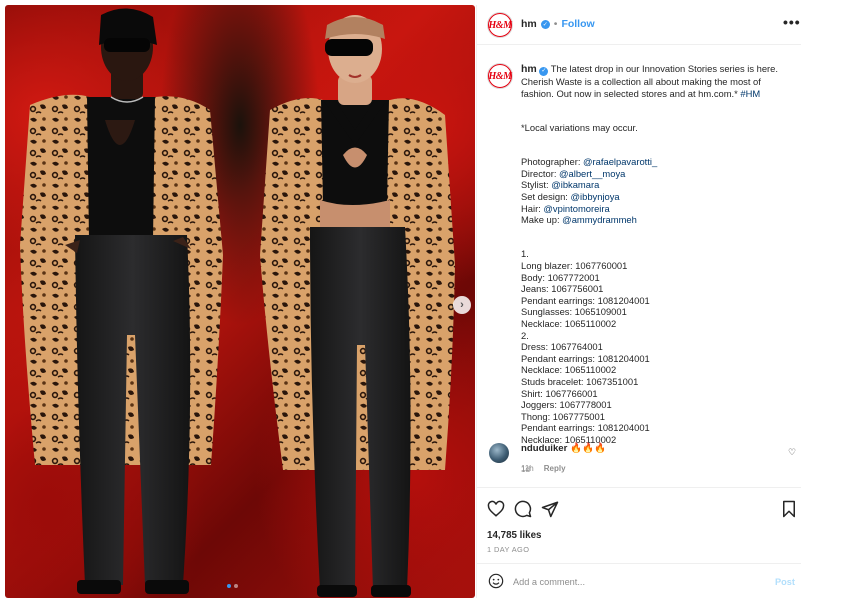  I want to click on credit-label: Hair:, so click(532, 208).